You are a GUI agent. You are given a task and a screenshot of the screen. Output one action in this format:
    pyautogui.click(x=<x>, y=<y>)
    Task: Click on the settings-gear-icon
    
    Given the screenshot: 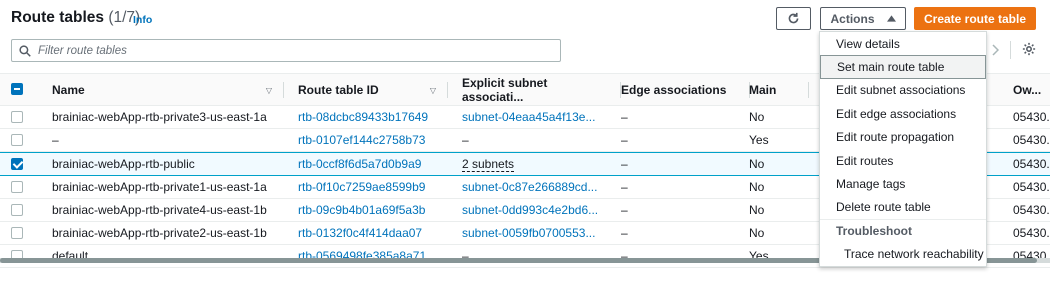 What is the action you would take?
    pyautogui.click(x=1029, y=49)
    